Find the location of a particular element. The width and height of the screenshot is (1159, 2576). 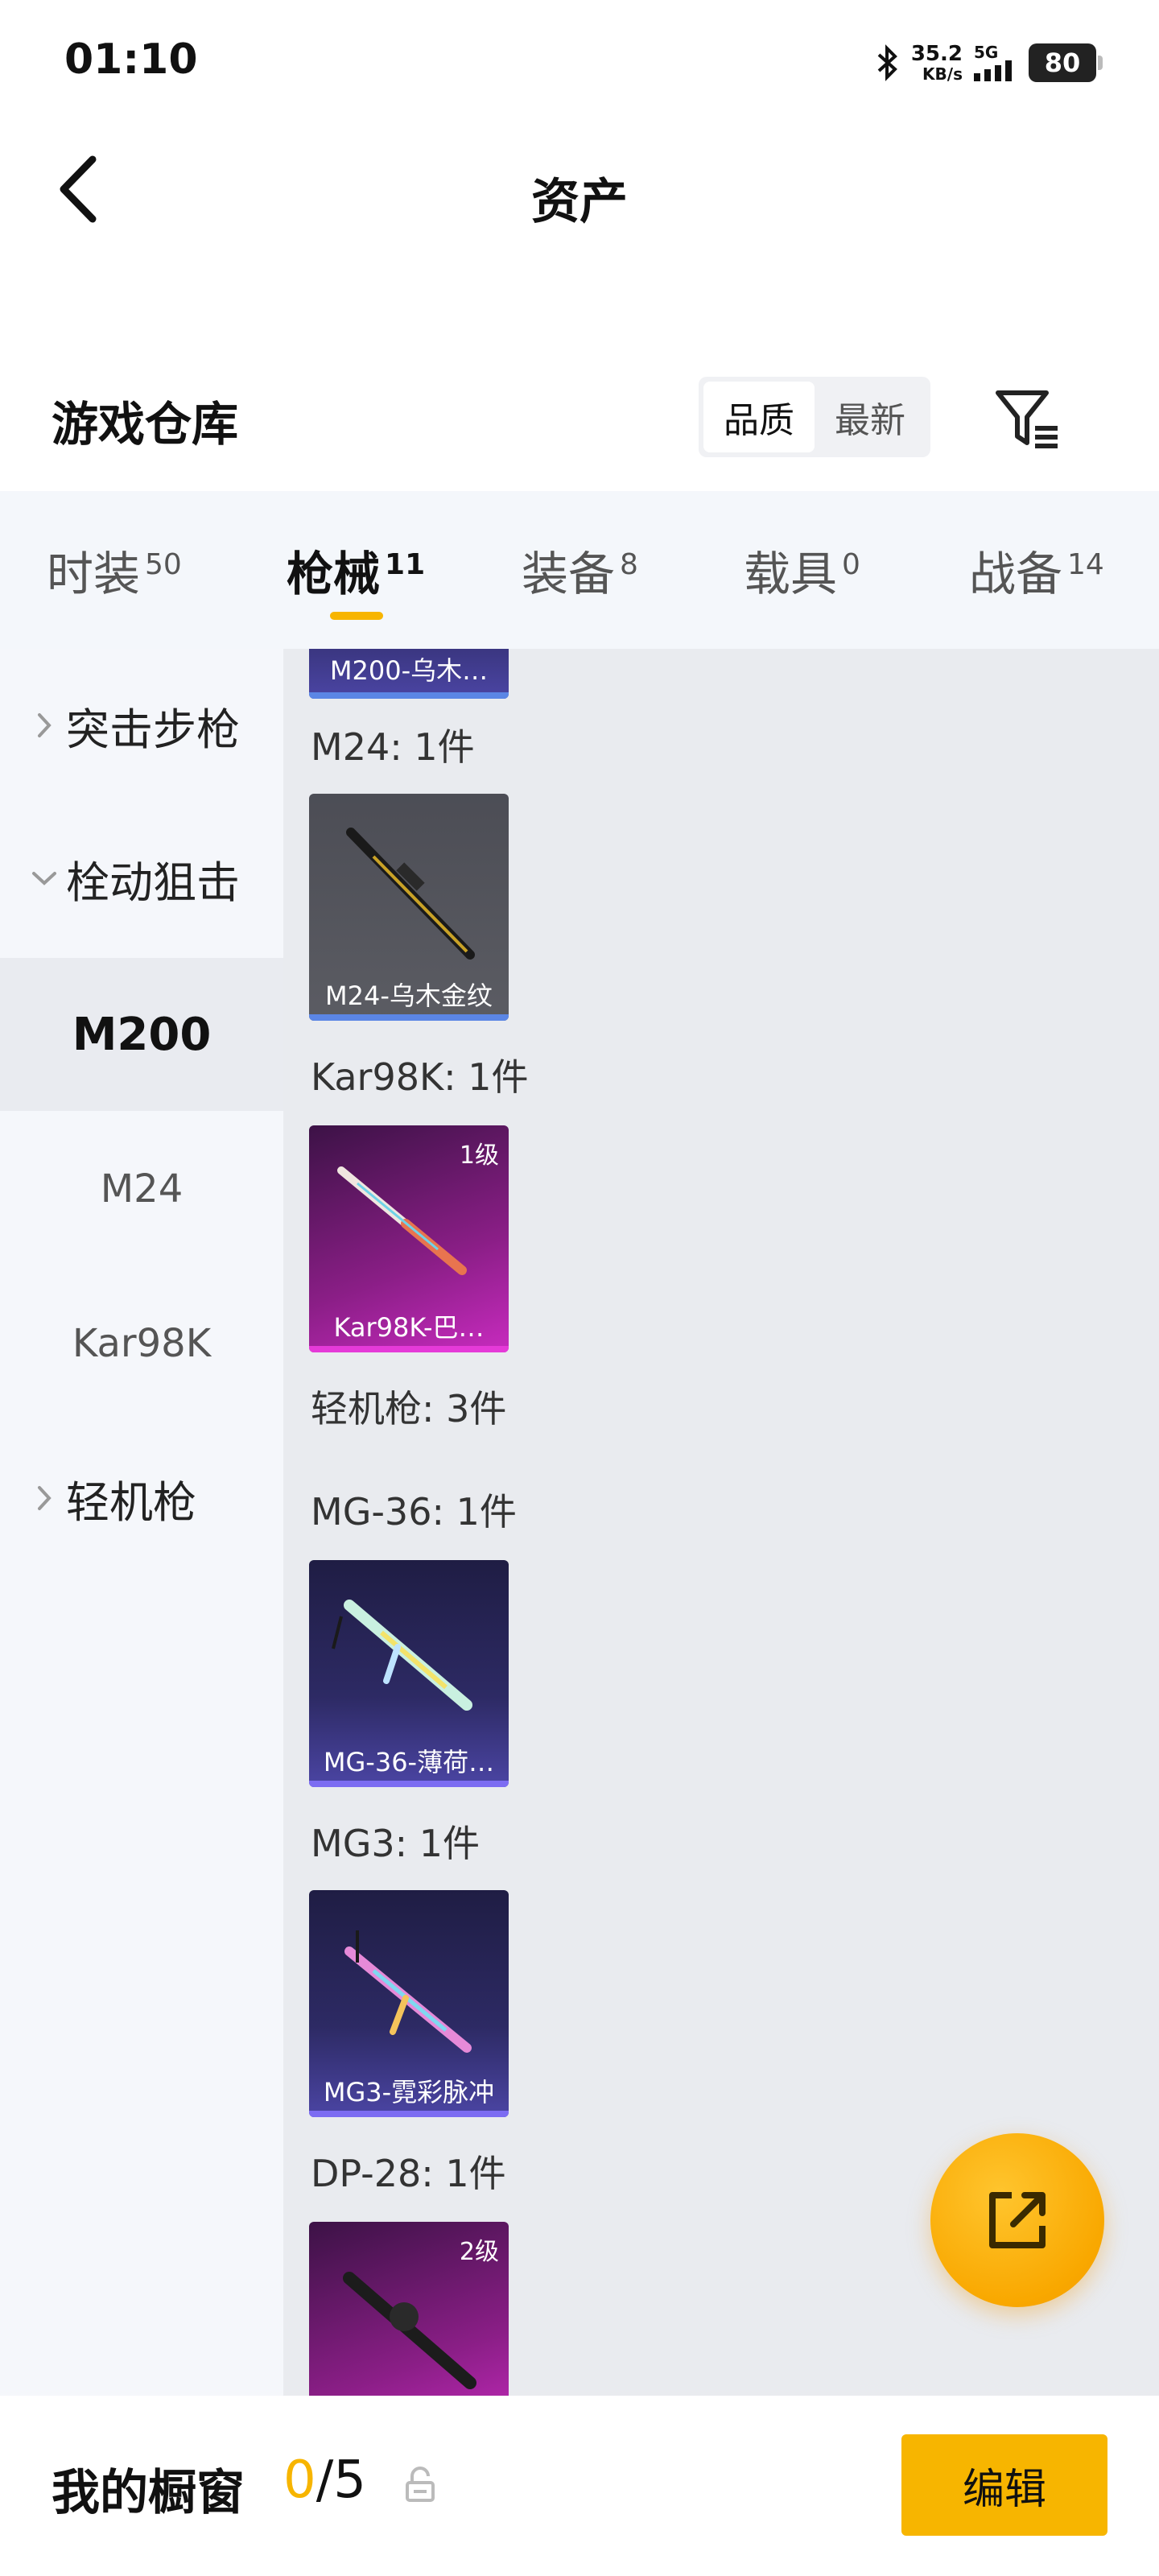

tab-firearms: 枪械 11 is located at coordinates (356, 570).